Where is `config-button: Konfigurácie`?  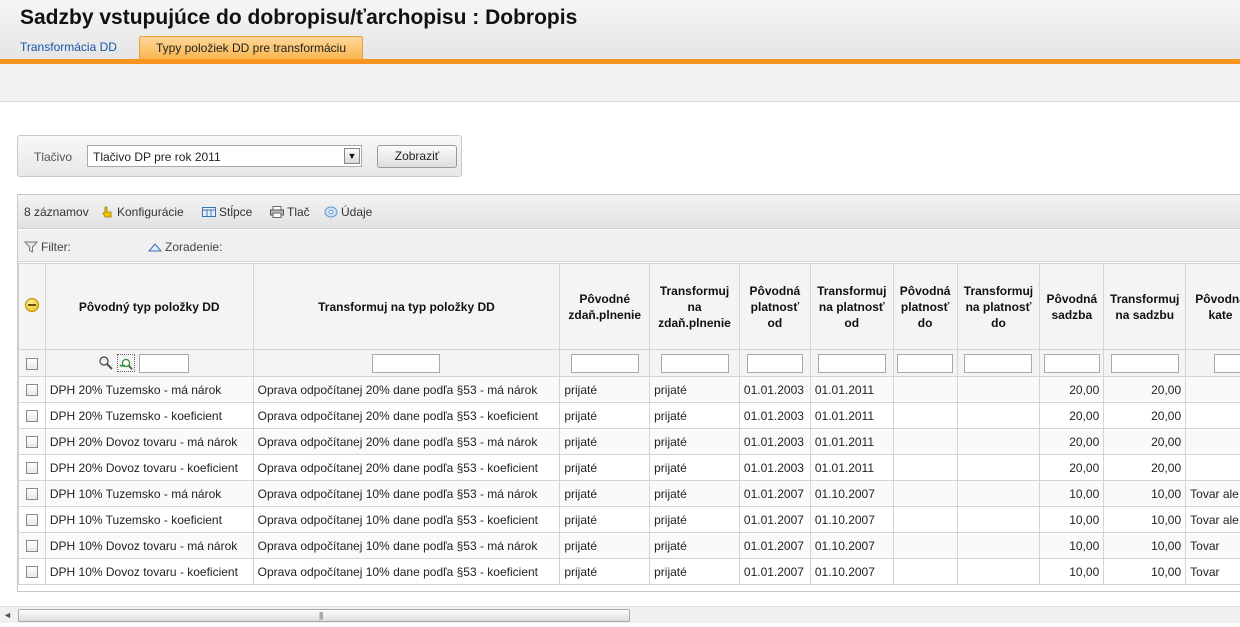
config-button: Konfigurácie is located at coordinates (142, 212).